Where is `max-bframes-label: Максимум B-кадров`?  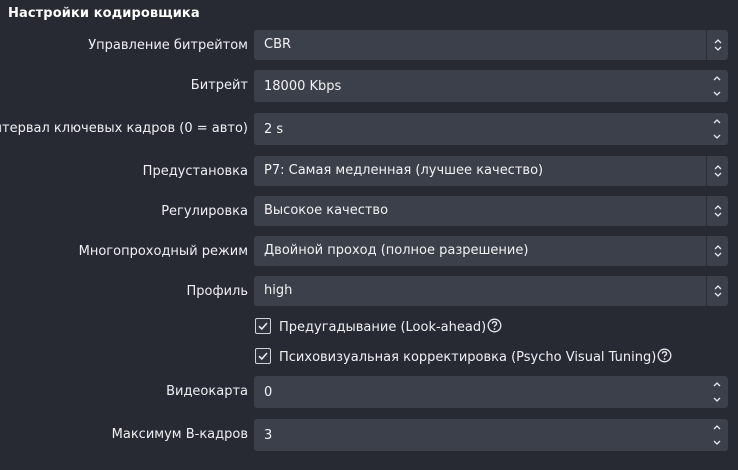 max-bframes-label: Максимум B-кадров is located at coordinates (179, 434).